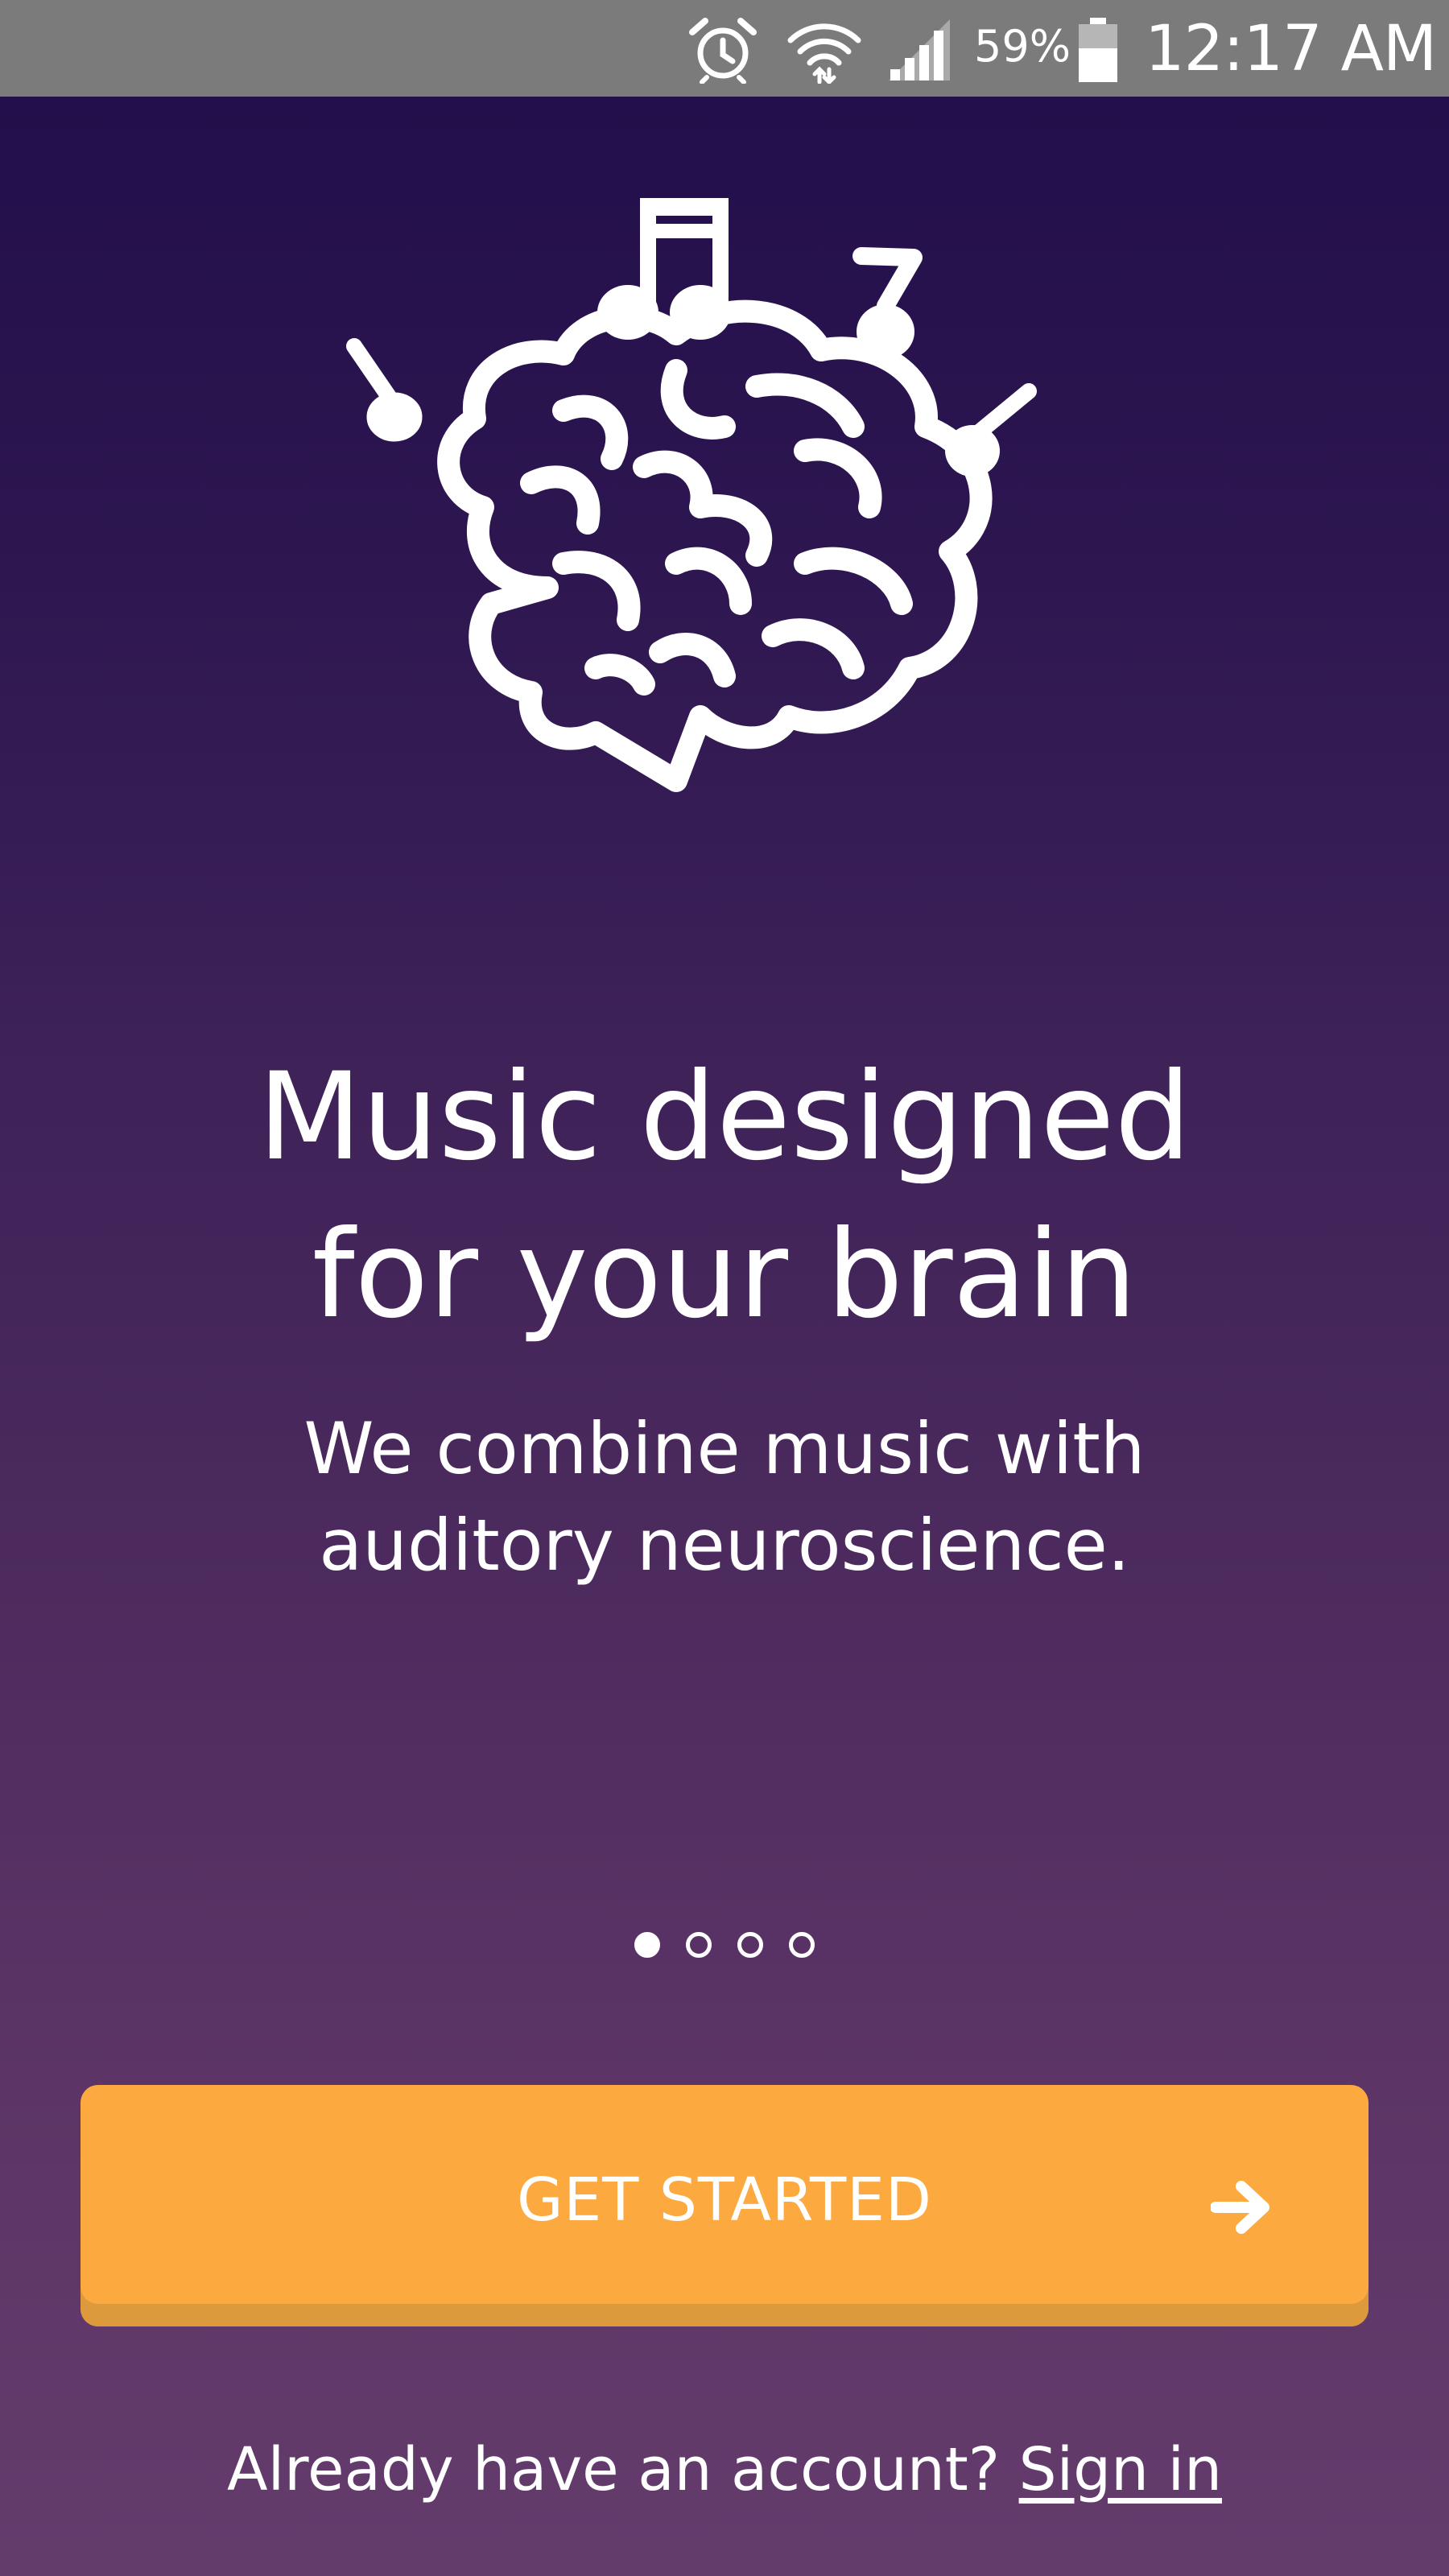  I want to click on get-started-button: GET STARTED, so click(724, 2205).